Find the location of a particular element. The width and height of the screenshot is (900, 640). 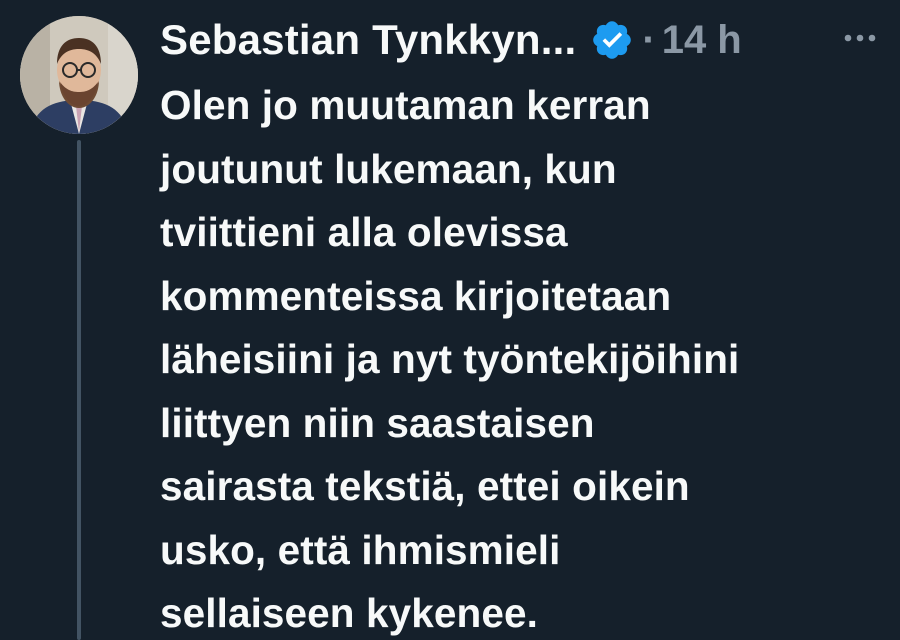

tweet-header: Sebastian Tynkkyn... · 14 h is located at coordinates (451, 40).